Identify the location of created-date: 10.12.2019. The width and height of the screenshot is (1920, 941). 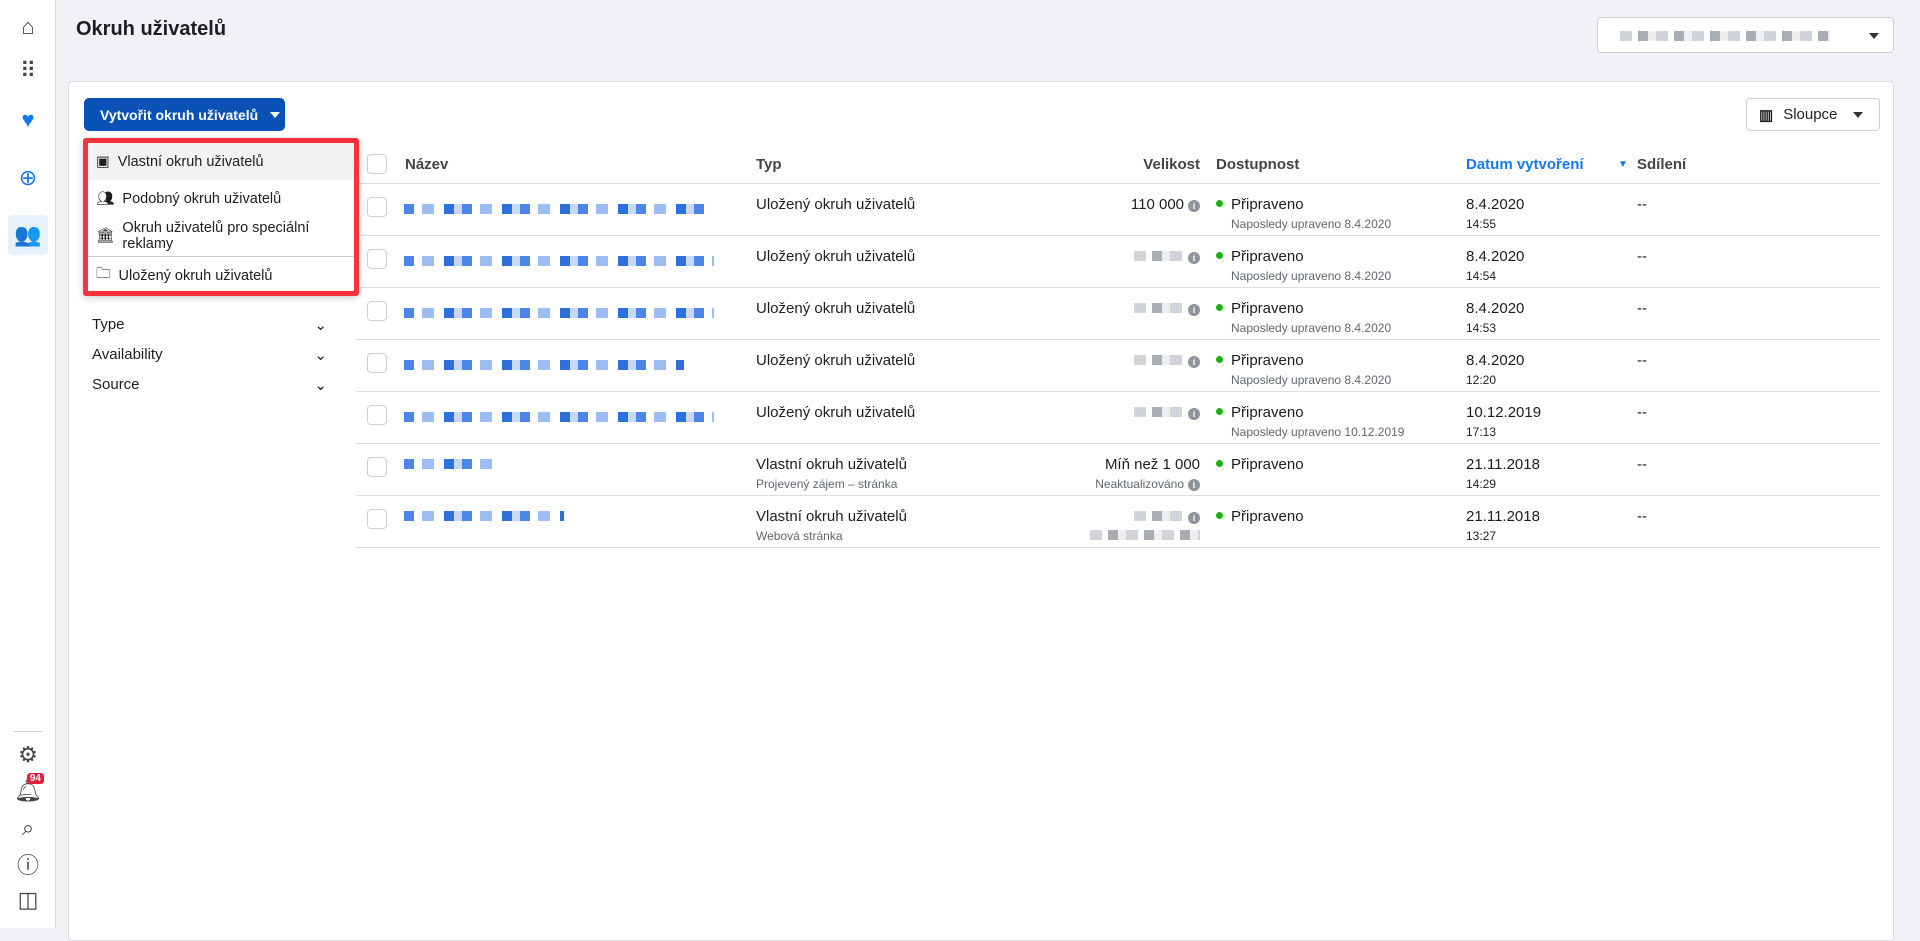
(1504, 412).